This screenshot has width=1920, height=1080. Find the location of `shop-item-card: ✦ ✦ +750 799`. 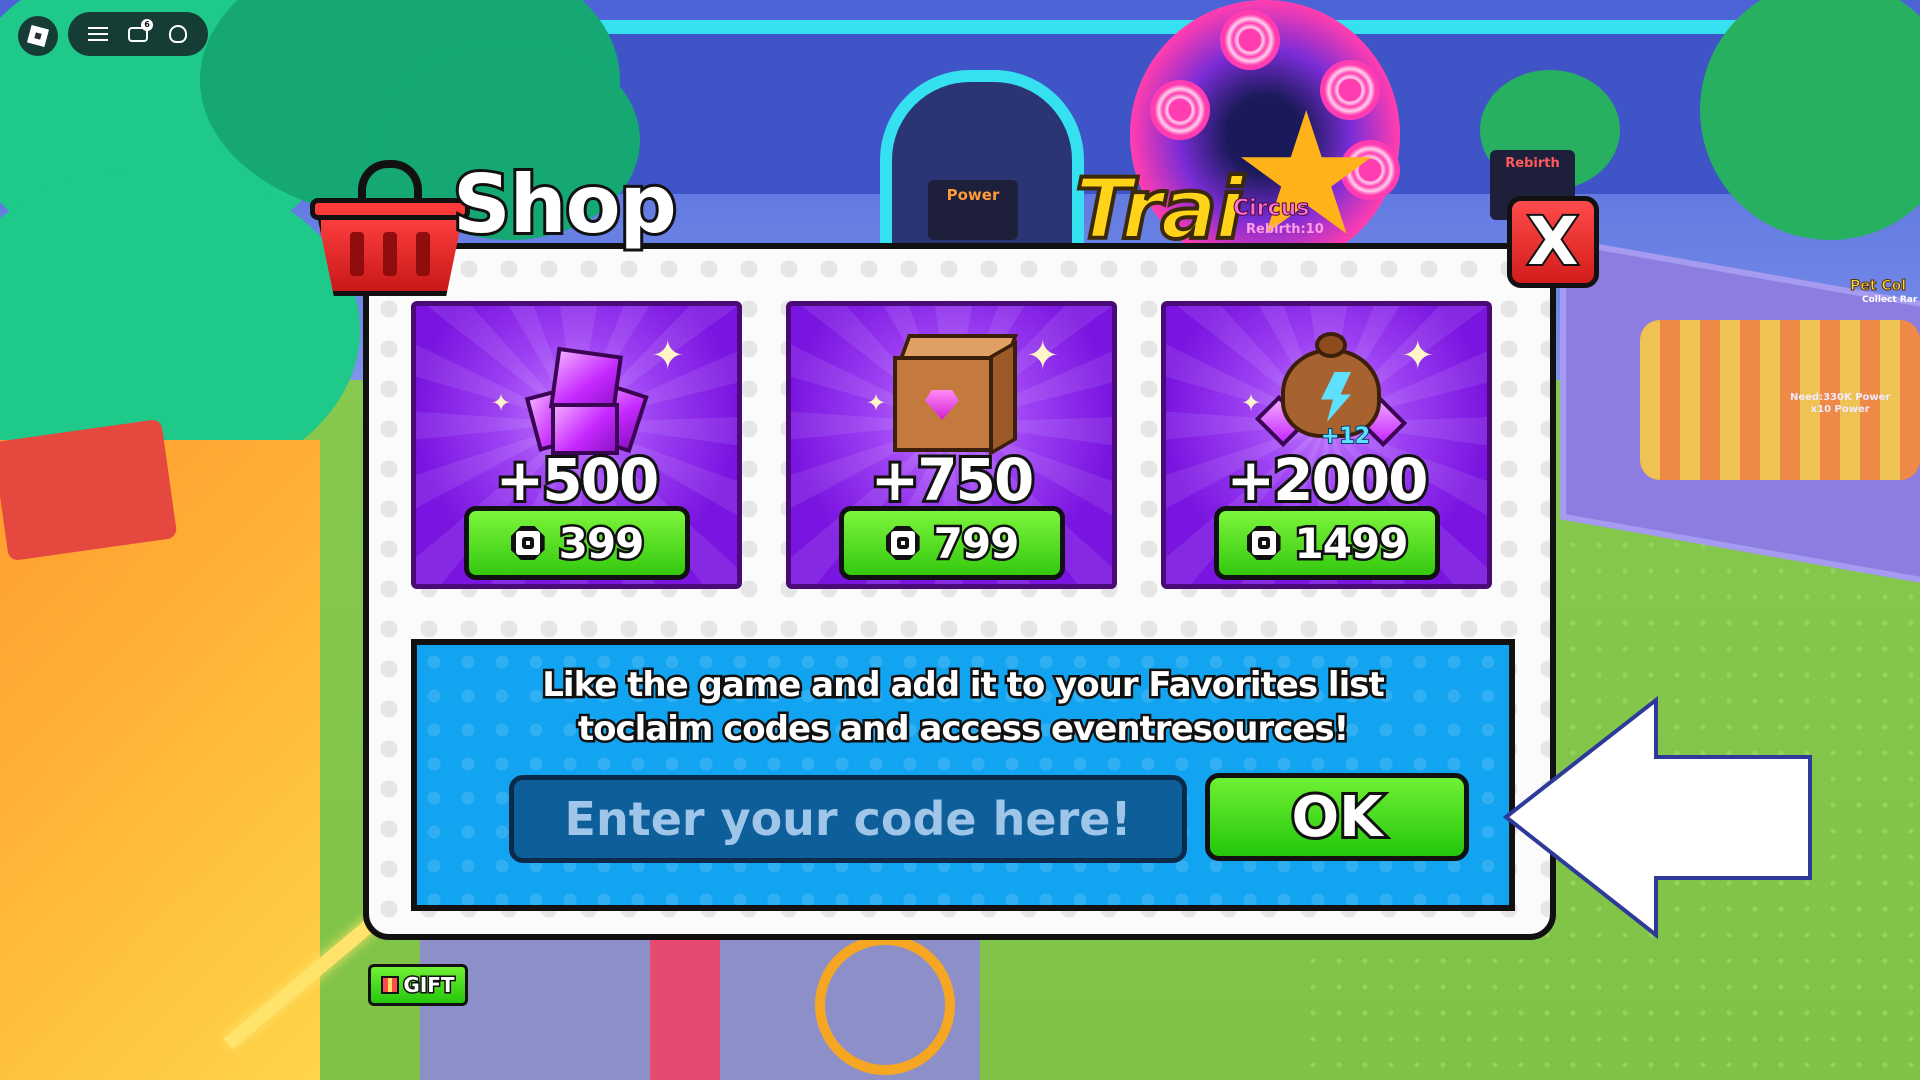

shop-item-card: ✦ ✦ +750 799 is located at coordinates (951, 445).